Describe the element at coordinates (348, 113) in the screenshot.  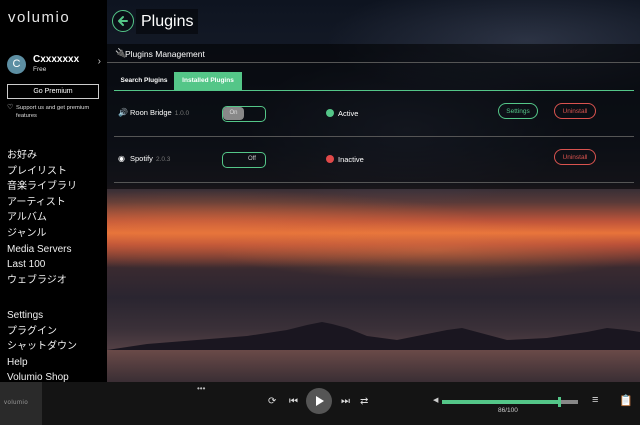
I see `plugin-status: Active` at that location.